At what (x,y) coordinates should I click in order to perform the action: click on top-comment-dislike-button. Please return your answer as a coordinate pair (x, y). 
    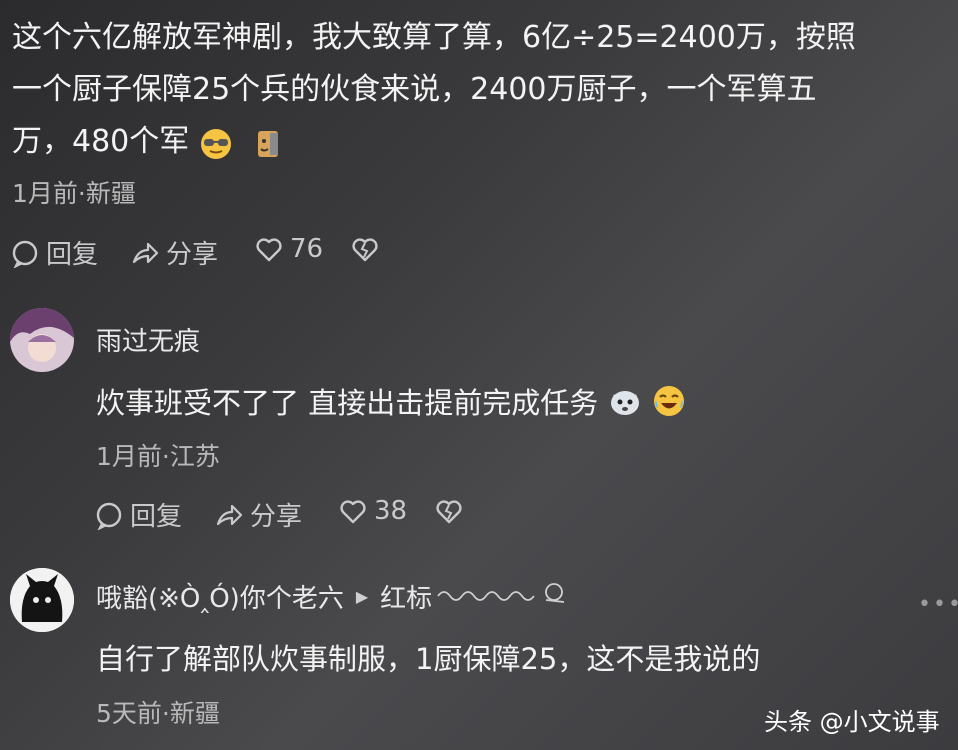
    Looking at the image, I should click on (365, 249).